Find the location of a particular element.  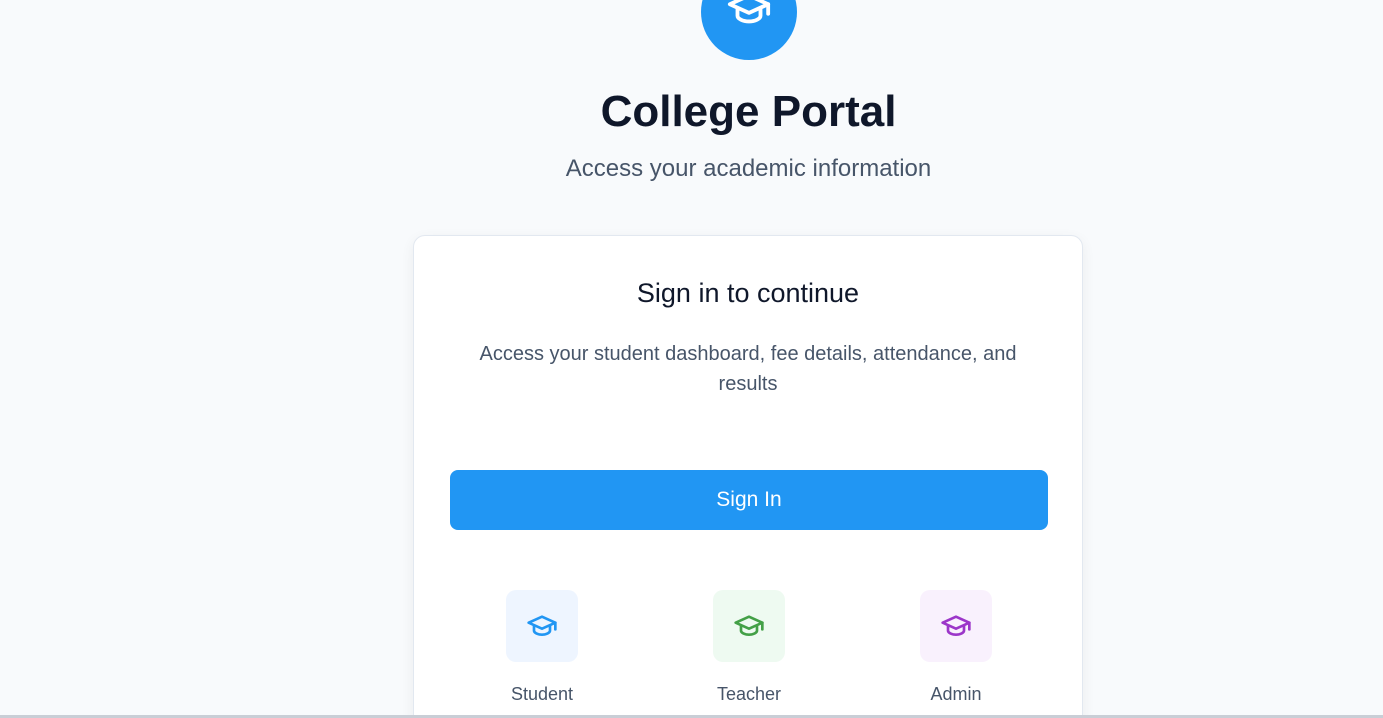

role-label: Student is located at coordinates (542, 694).